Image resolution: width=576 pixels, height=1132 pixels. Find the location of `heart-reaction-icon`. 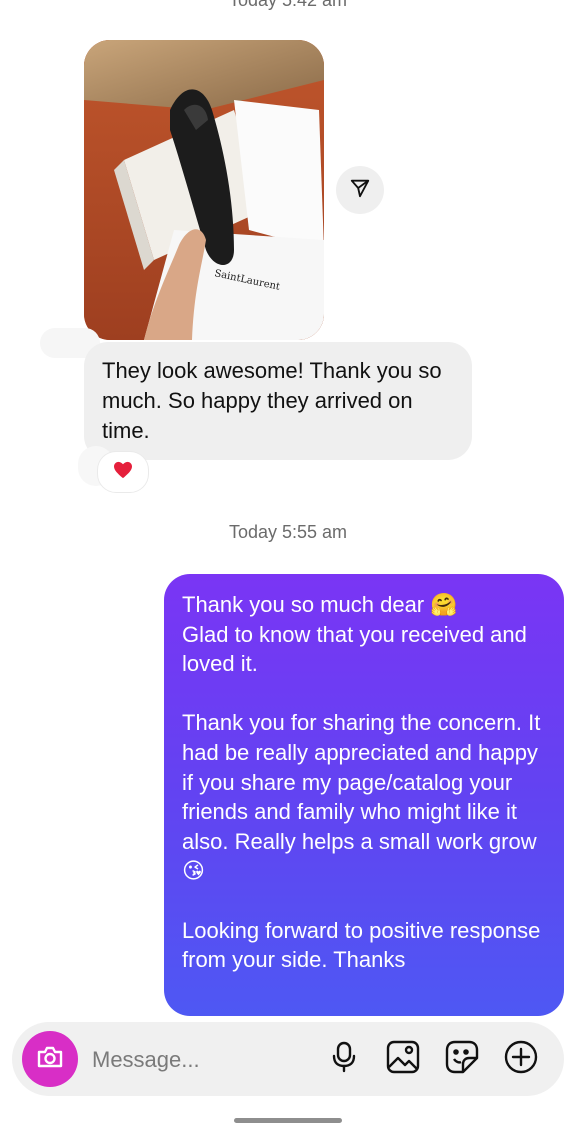

heart-reaction-icon is located at coordinates (123, 472).